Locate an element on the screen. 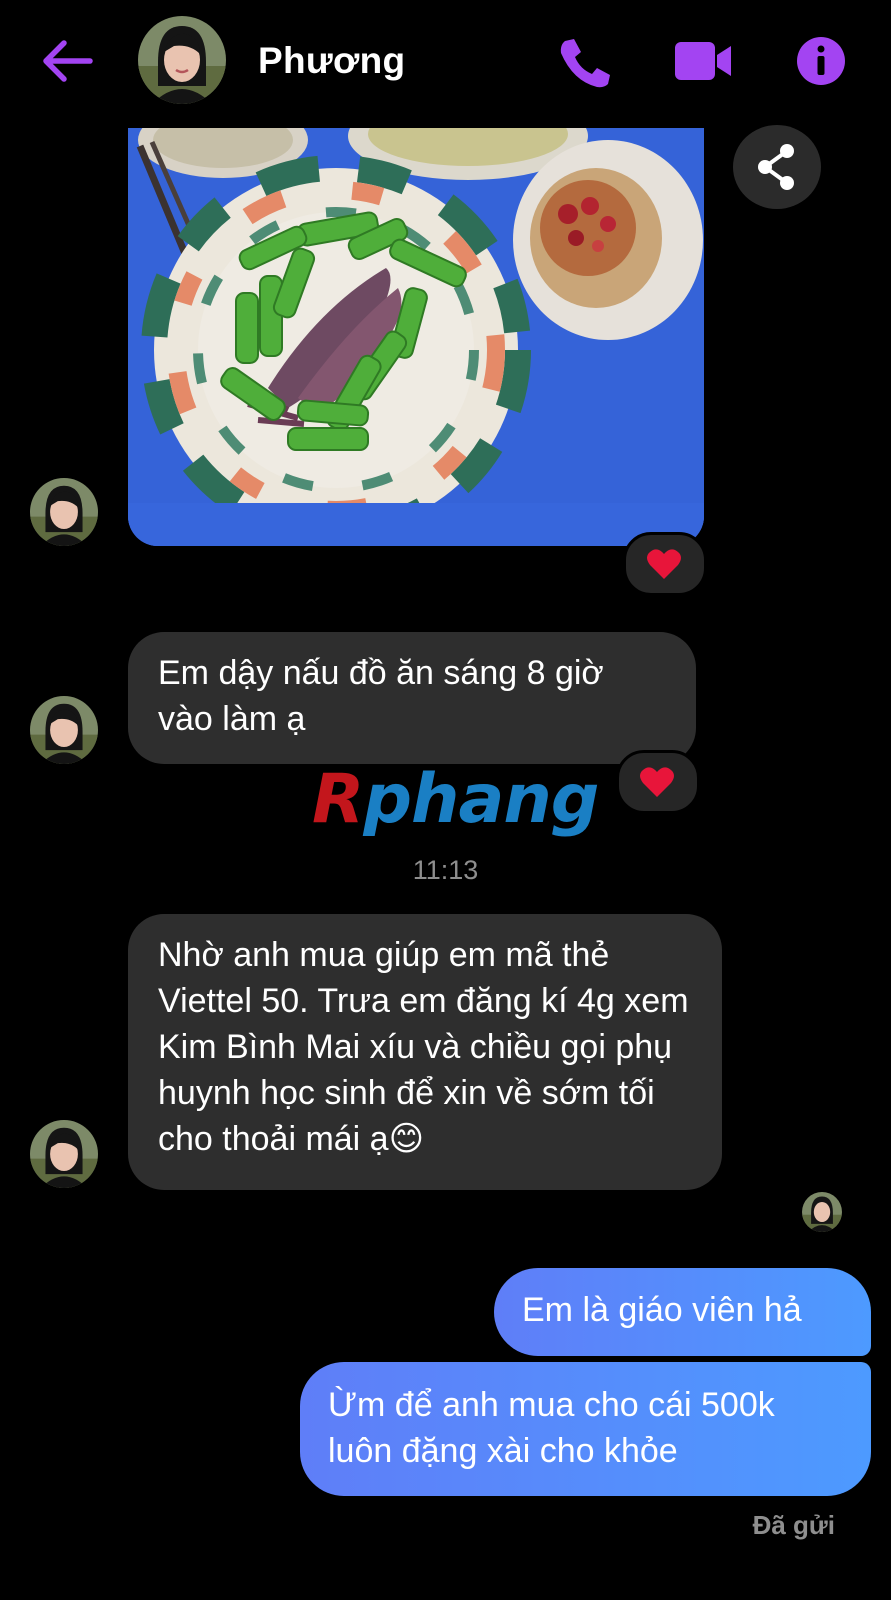 This screenshot has height=1600, width=891. chat-header is located at coordinates (445, 60).